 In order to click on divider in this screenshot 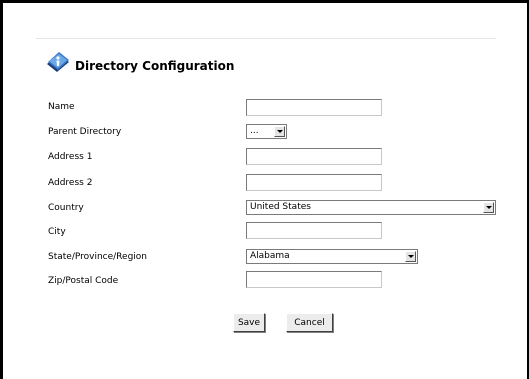, I will do `click(266, 38)`.